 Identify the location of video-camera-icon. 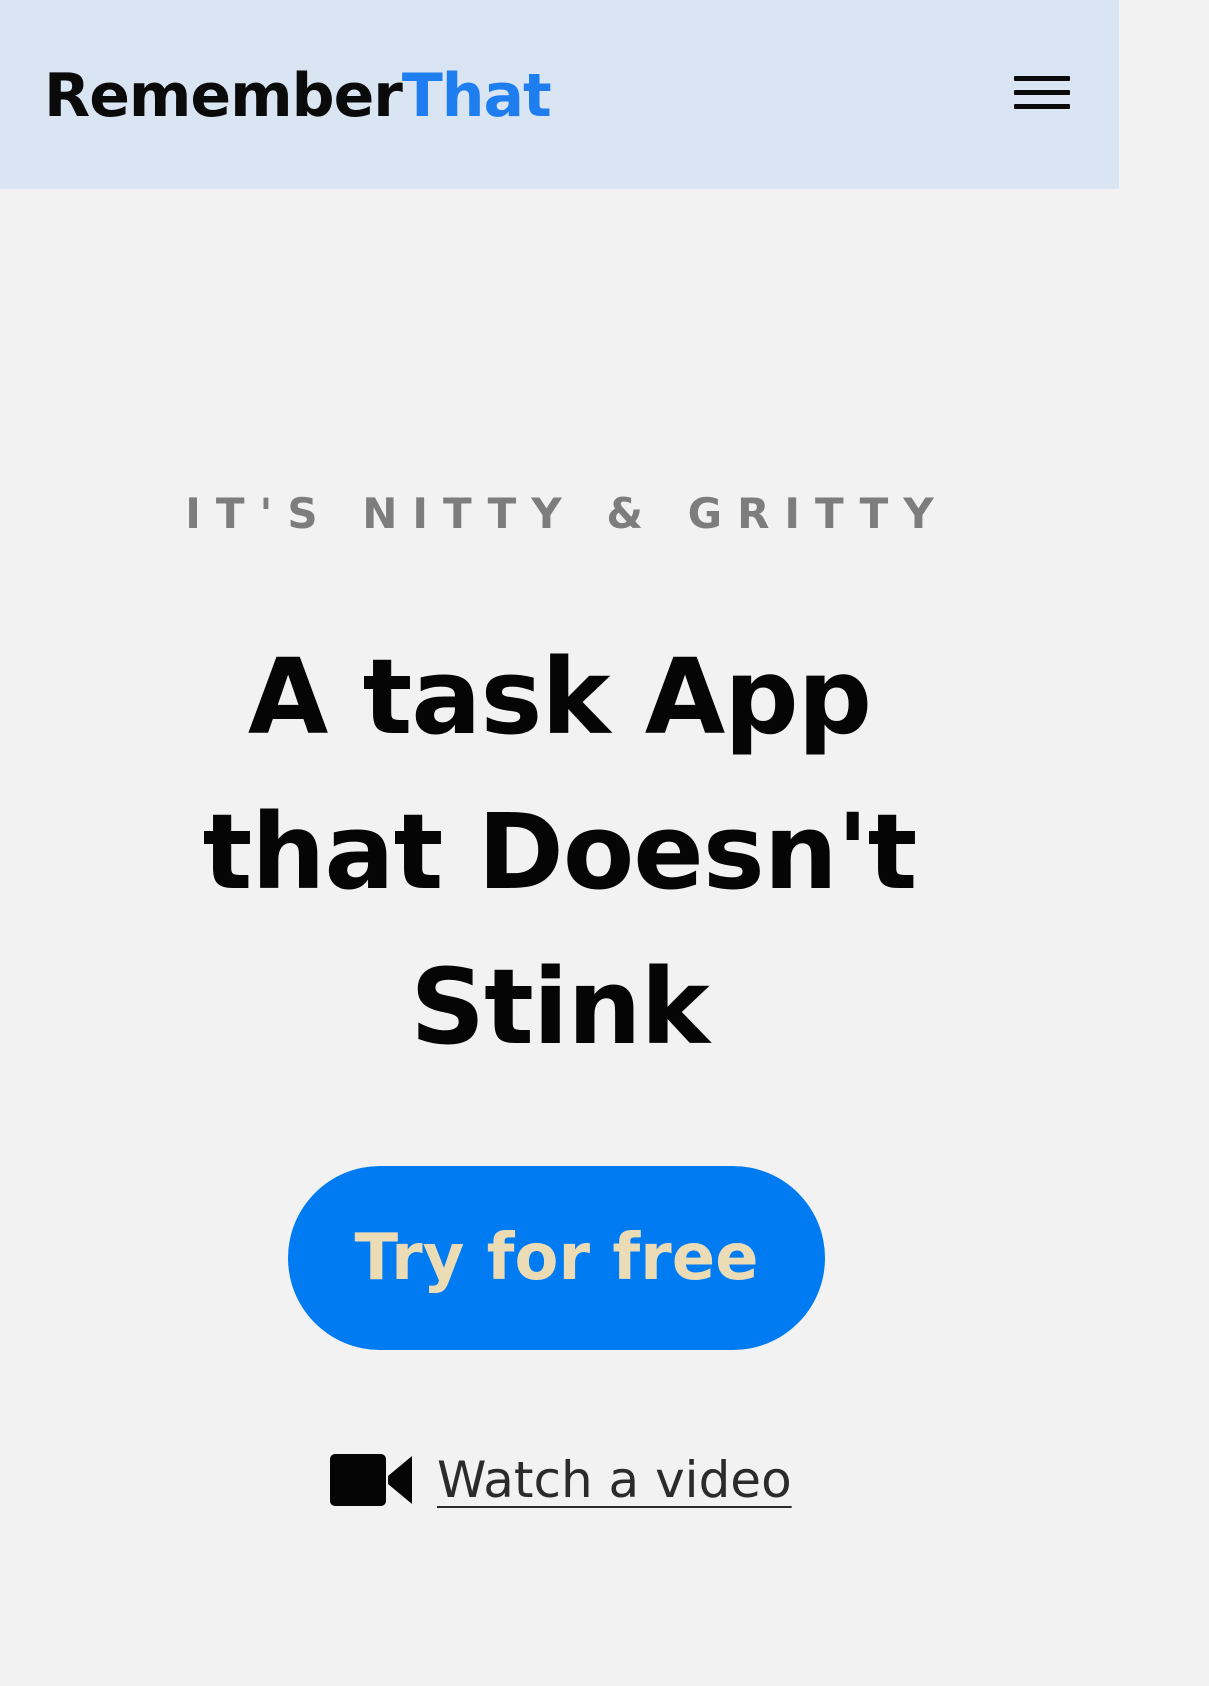
(371, 1480).